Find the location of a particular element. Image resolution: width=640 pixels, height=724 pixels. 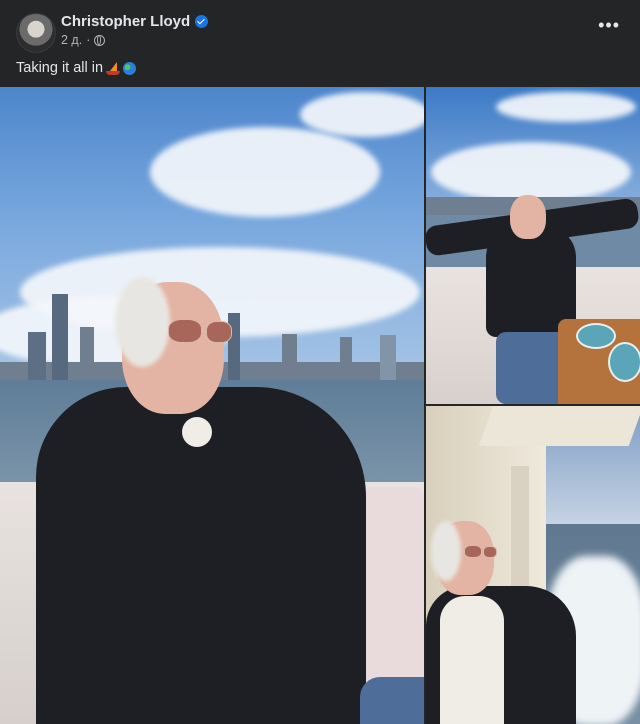

canopy-roof is located at coordinates (559, 426).